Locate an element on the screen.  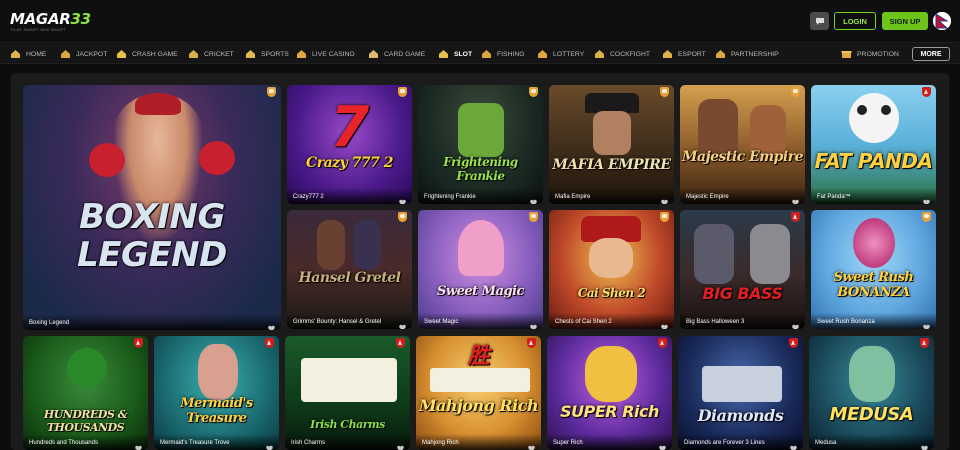
game-name: Hundreds and Thousands is located at coordinates (63, 443).